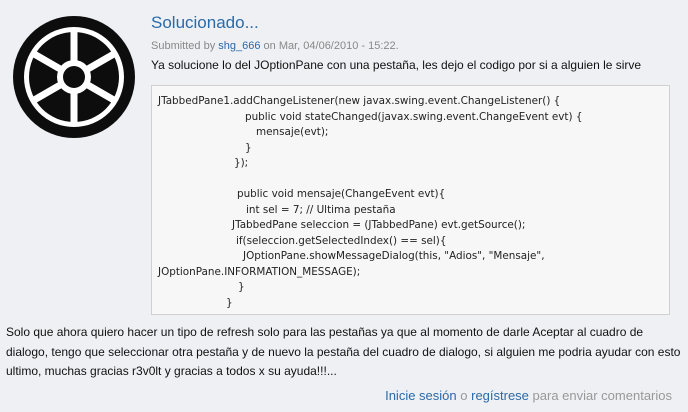 This screenshot has height=412, width=688. What do you see at coordinates (239, 46) in the screenshot?
I see `author-link: shg_666` at bounding box center [239, 46].